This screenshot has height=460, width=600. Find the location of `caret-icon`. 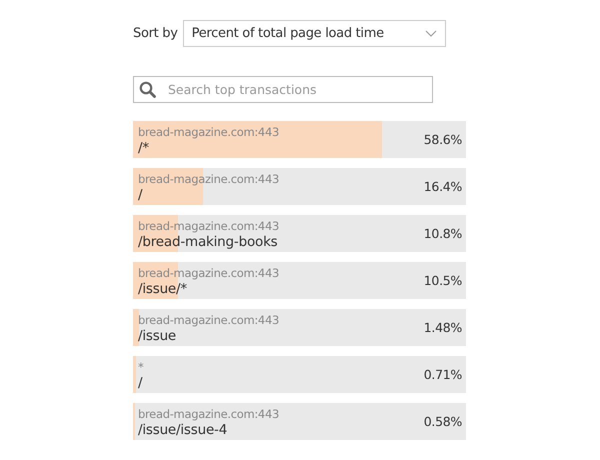

caret-icon is located at coordinates (430, 33).